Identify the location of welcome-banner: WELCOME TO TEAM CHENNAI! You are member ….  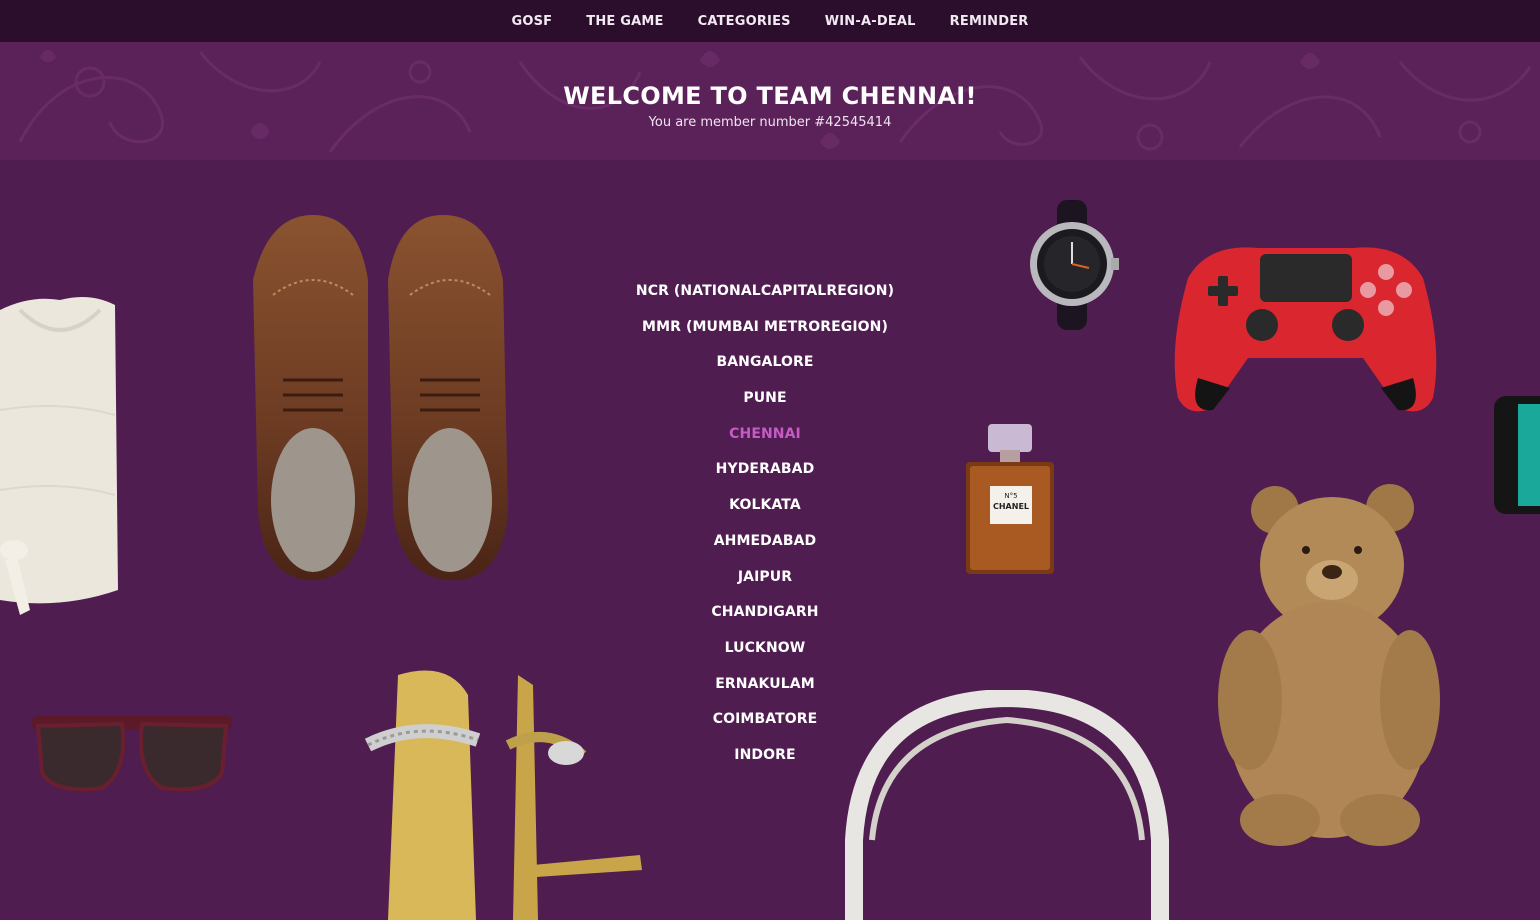
(770, 101).